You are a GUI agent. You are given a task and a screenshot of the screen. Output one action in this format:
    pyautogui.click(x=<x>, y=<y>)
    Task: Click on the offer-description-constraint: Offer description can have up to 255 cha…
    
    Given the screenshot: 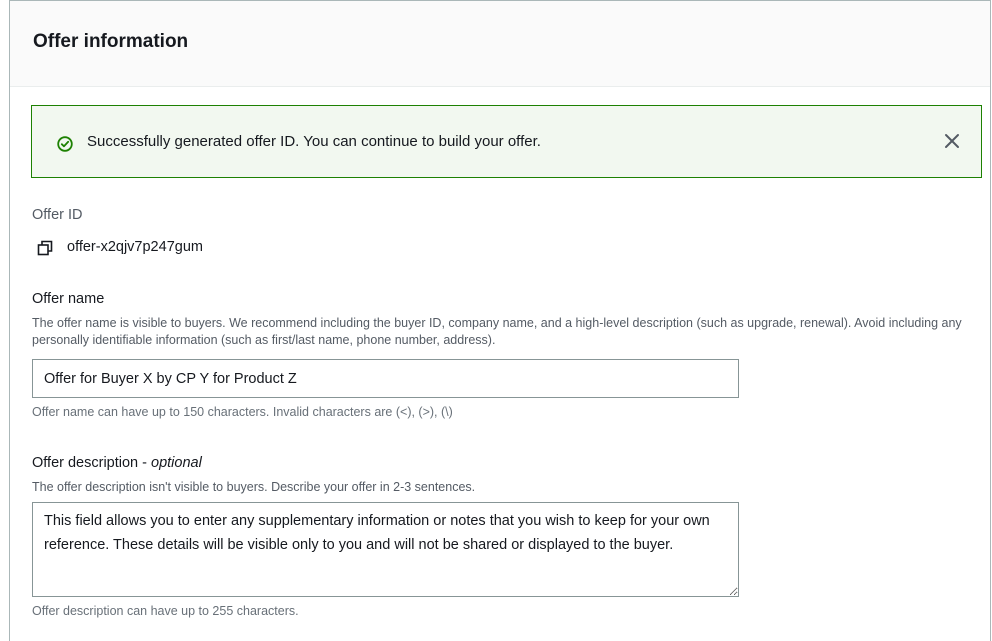 What is the action you would take?
    pyautogui.click(x=165, y=611)
    